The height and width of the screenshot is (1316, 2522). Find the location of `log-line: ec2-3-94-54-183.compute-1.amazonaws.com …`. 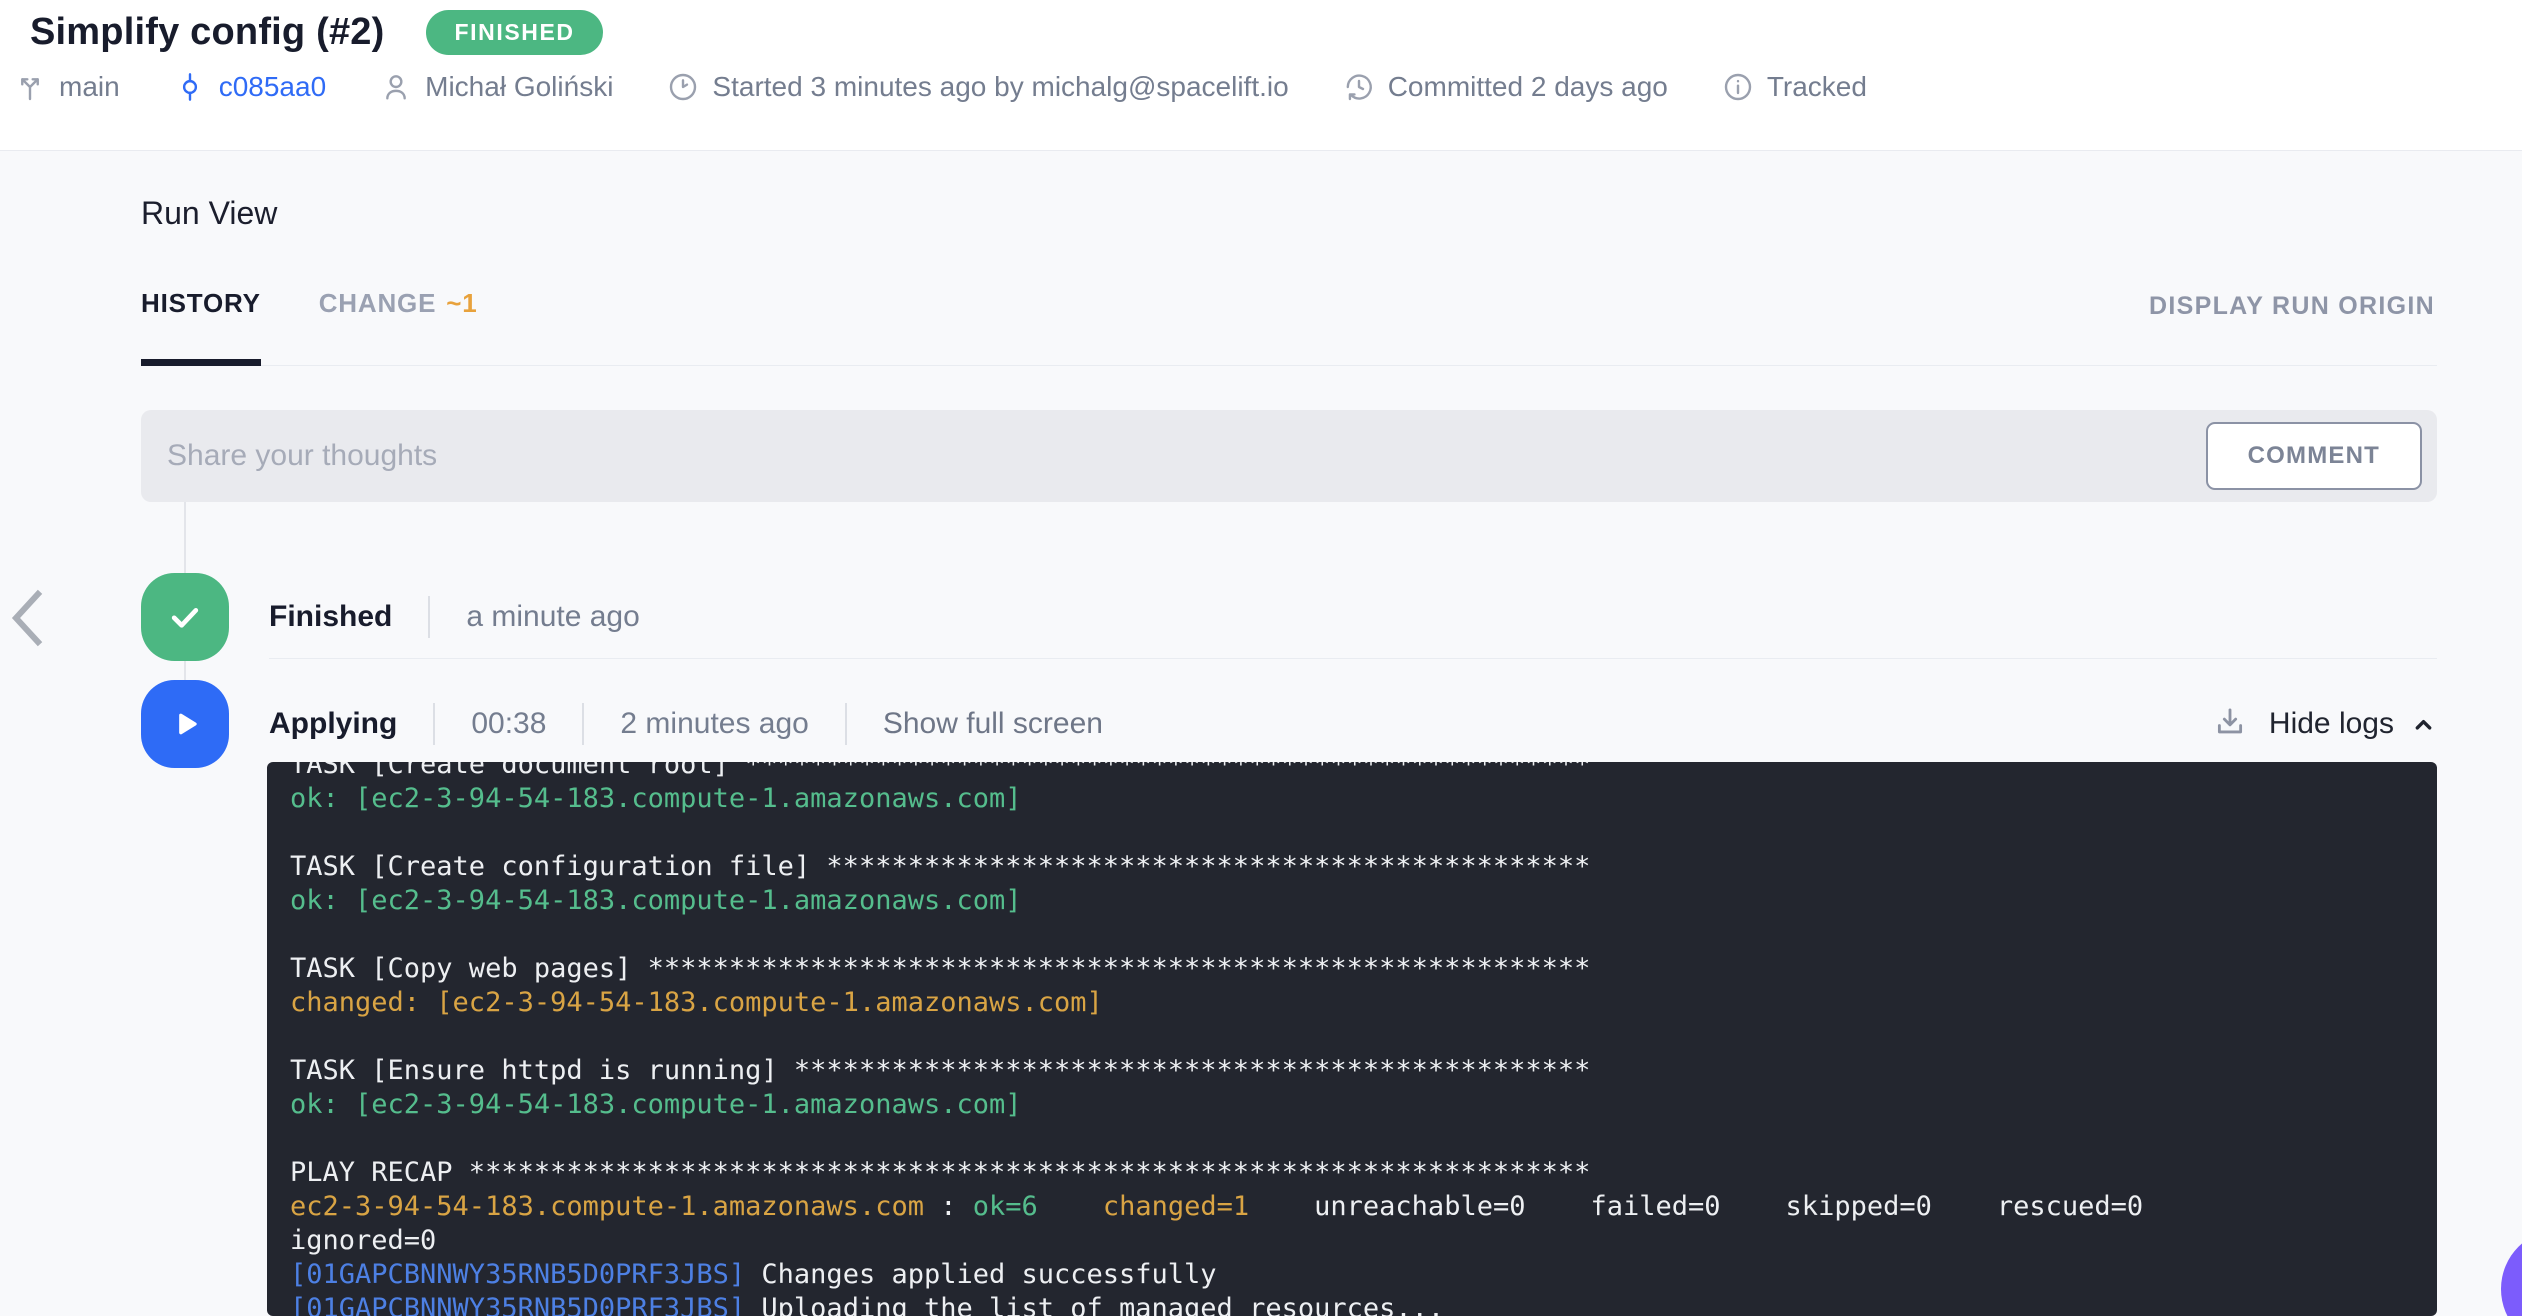

log-line: ec2-3-94-54-183.compute-1.amazonaws.com … is located at coordinates (1217, 1206).